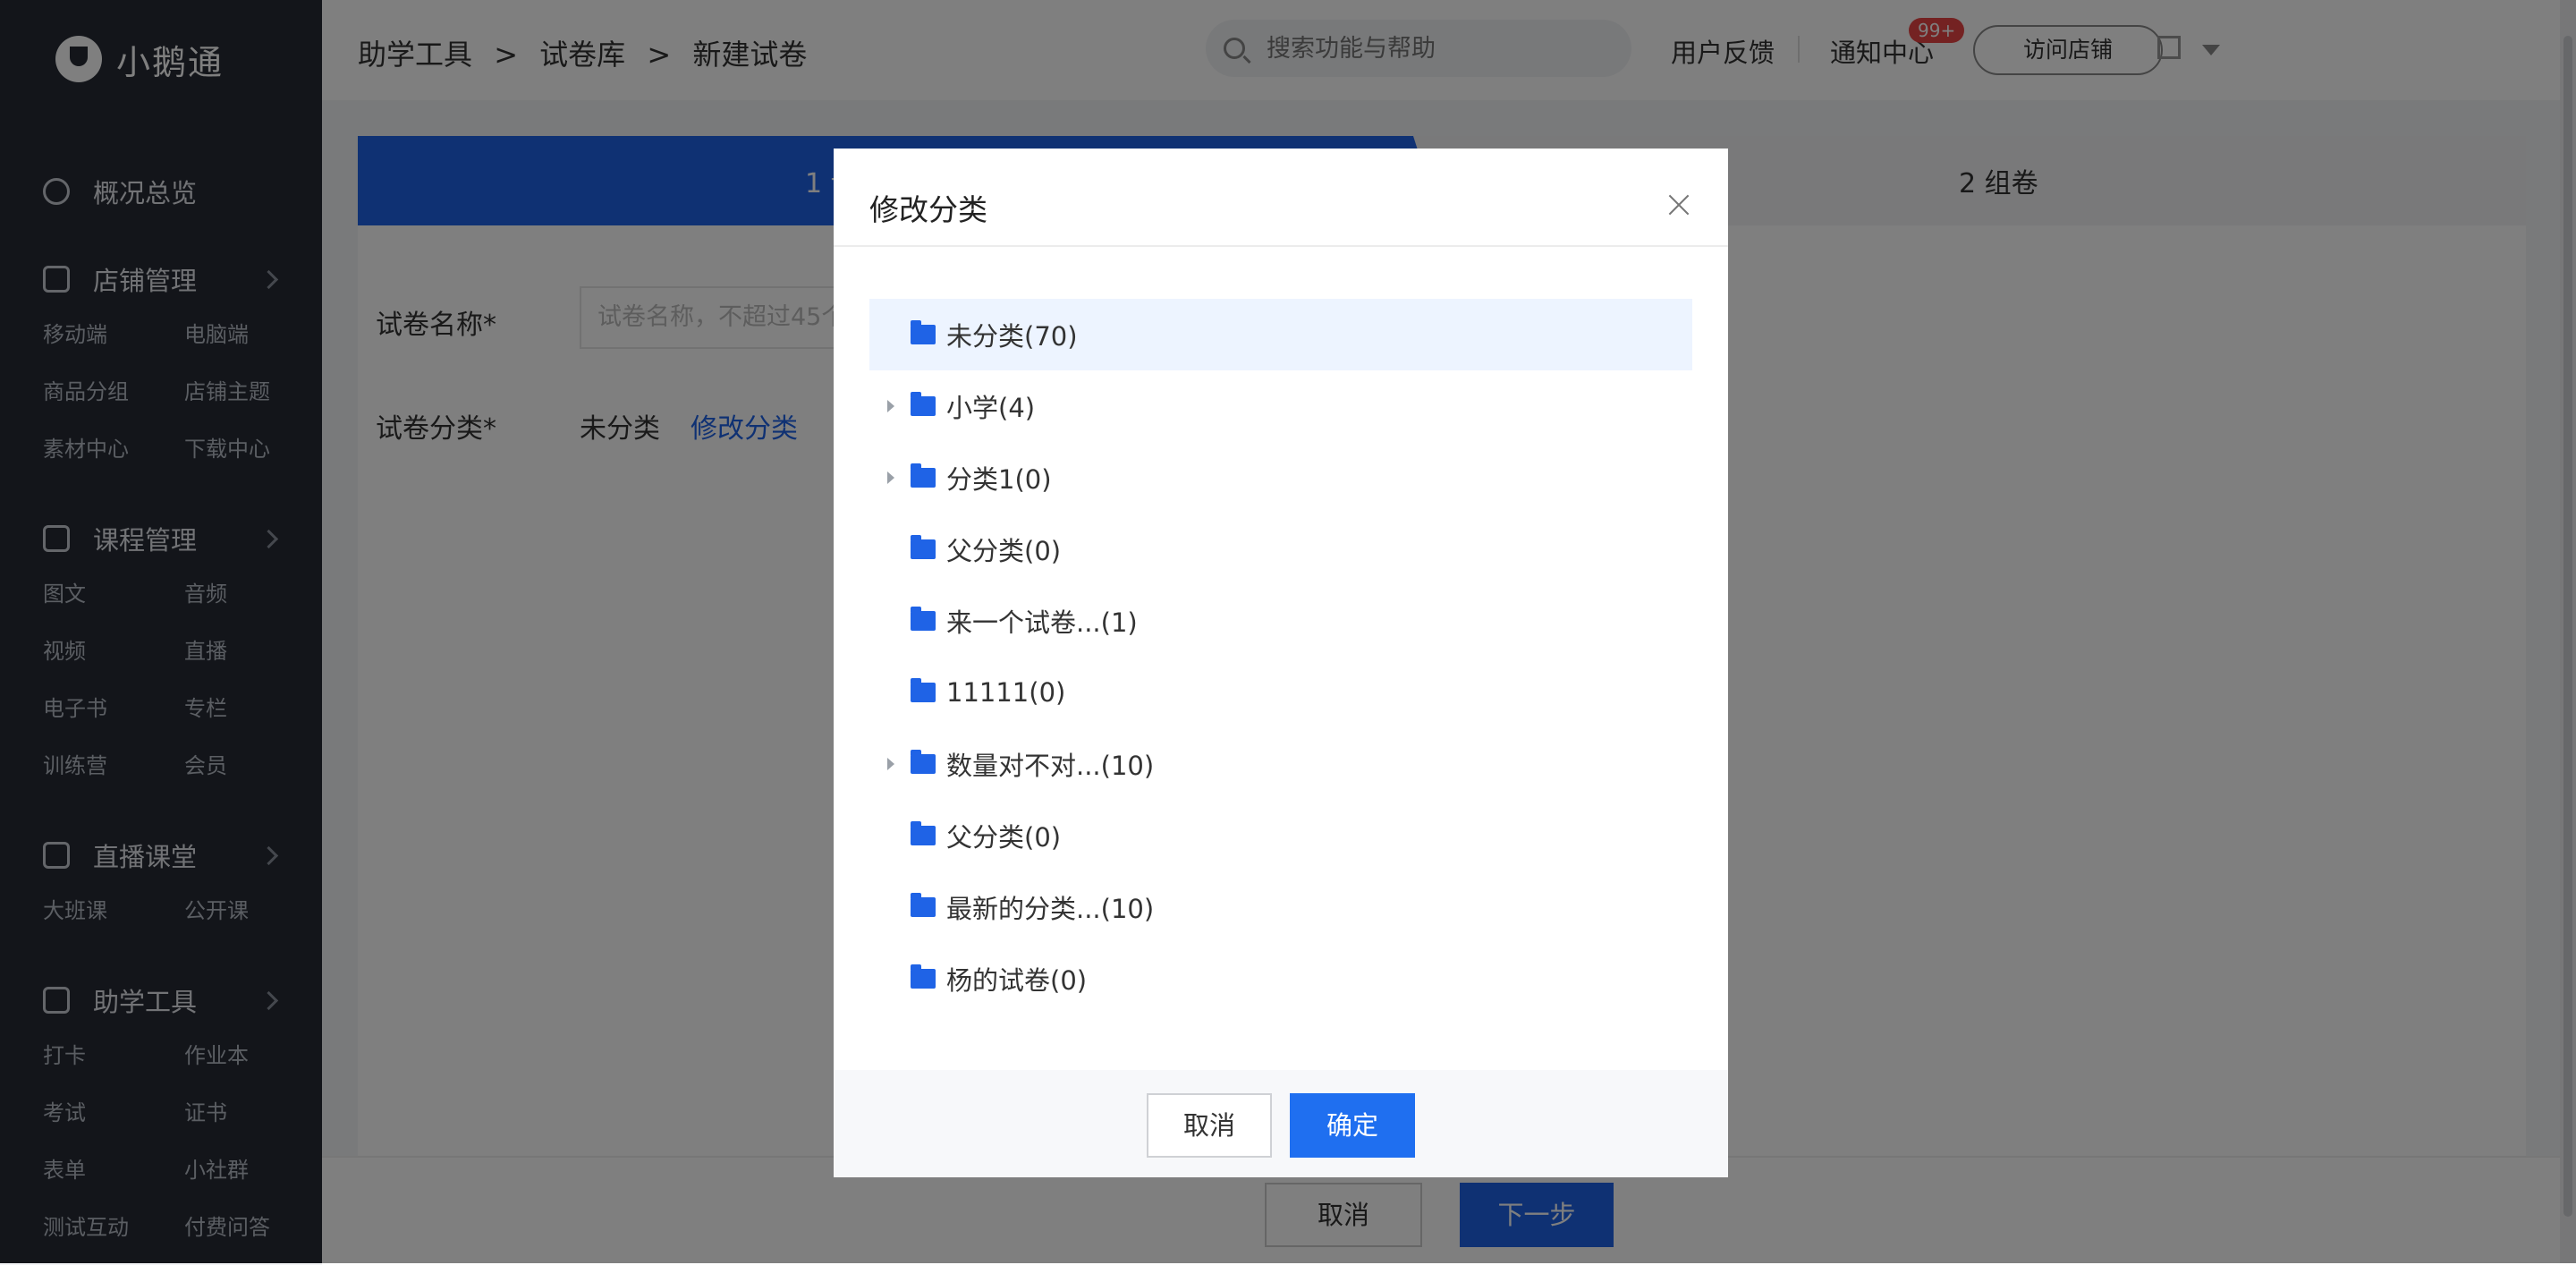 This screenshot has width=2576, height=1265. What do you see at coordinates (1050, 909) in the screenshot?
I see `tree-node-label: 最新的分类...(10)` at bounding box center [1050, 909].